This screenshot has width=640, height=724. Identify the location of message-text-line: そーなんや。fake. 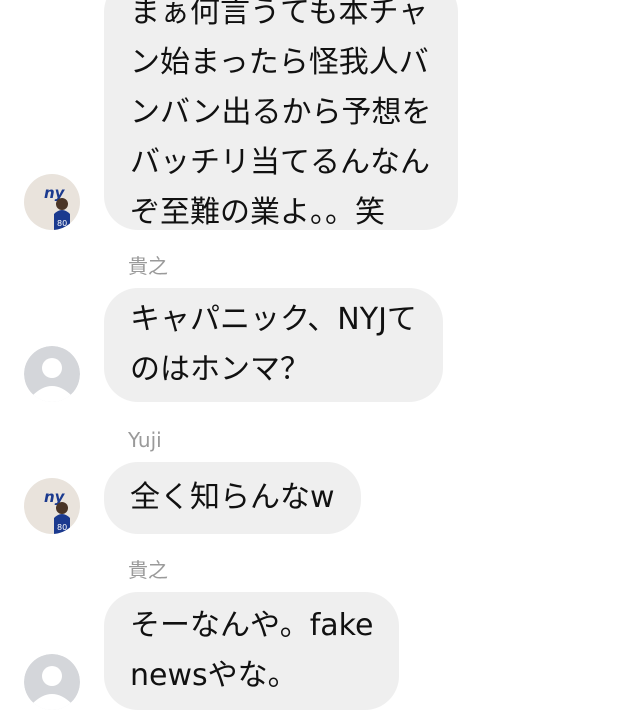
(252, 625).